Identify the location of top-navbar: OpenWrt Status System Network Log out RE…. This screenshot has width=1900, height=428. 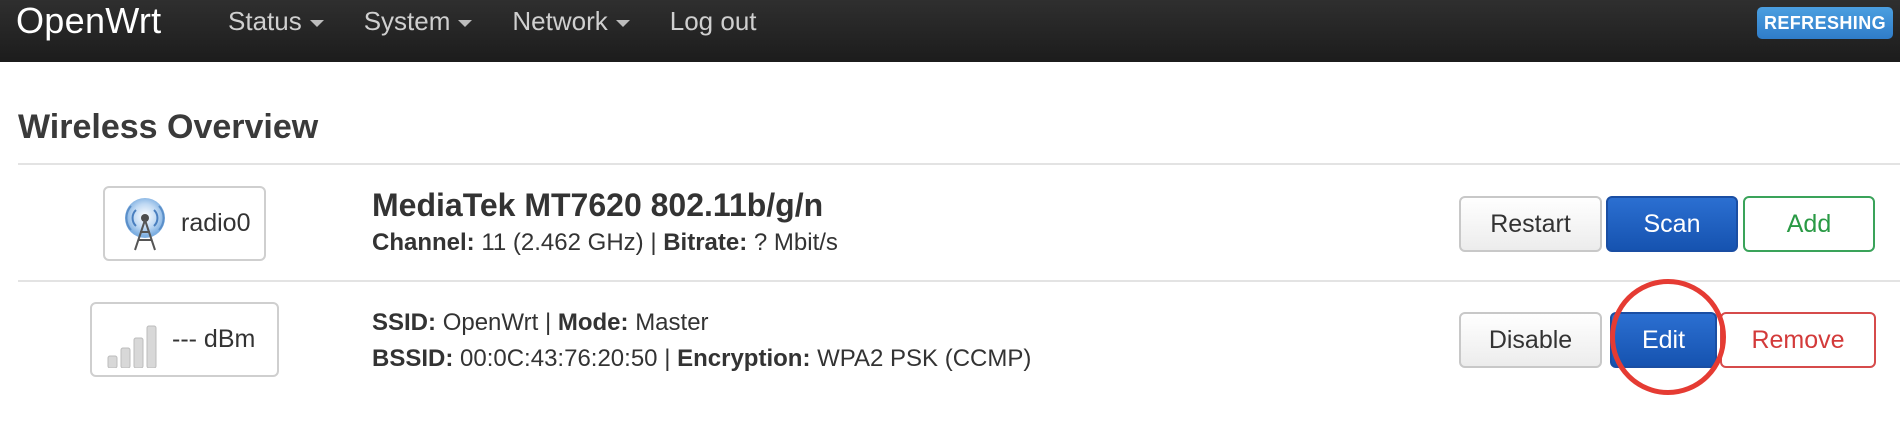
(950, 31).